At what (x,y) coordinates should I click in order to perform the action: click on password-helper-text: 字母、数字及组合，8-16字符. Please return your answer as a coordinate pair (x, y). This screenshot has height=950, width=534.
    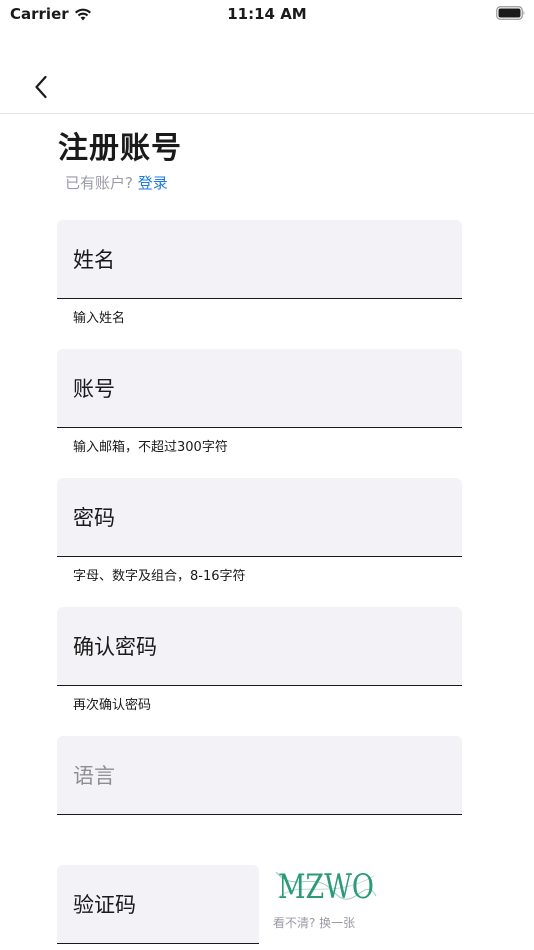
    Looking at the image, I should click on (159, 576).